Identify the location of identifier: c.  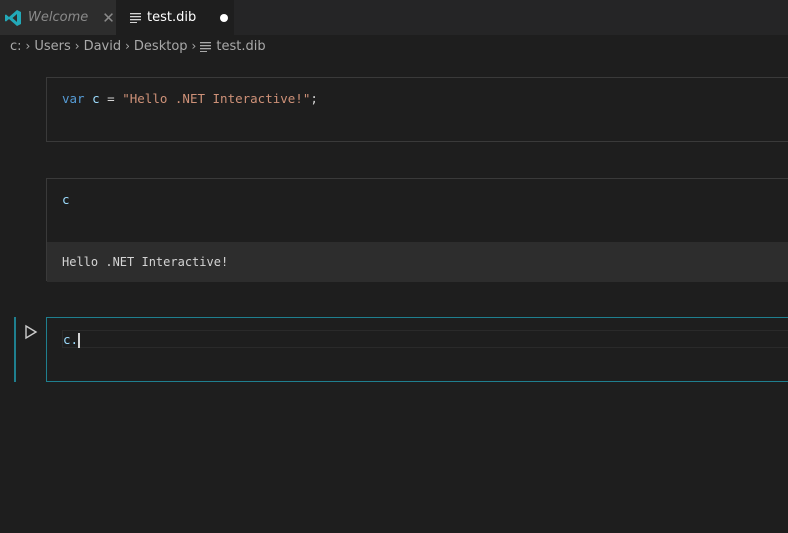
(96, 98).